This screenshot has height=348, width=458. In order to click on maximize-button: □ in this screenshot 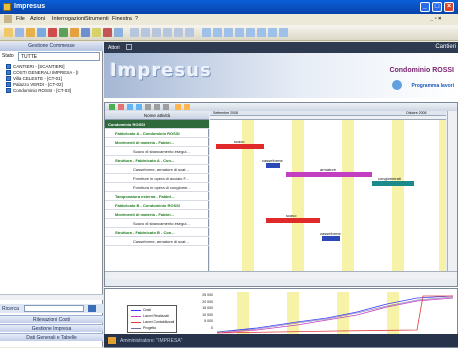, I will do `click(437, 7)`.